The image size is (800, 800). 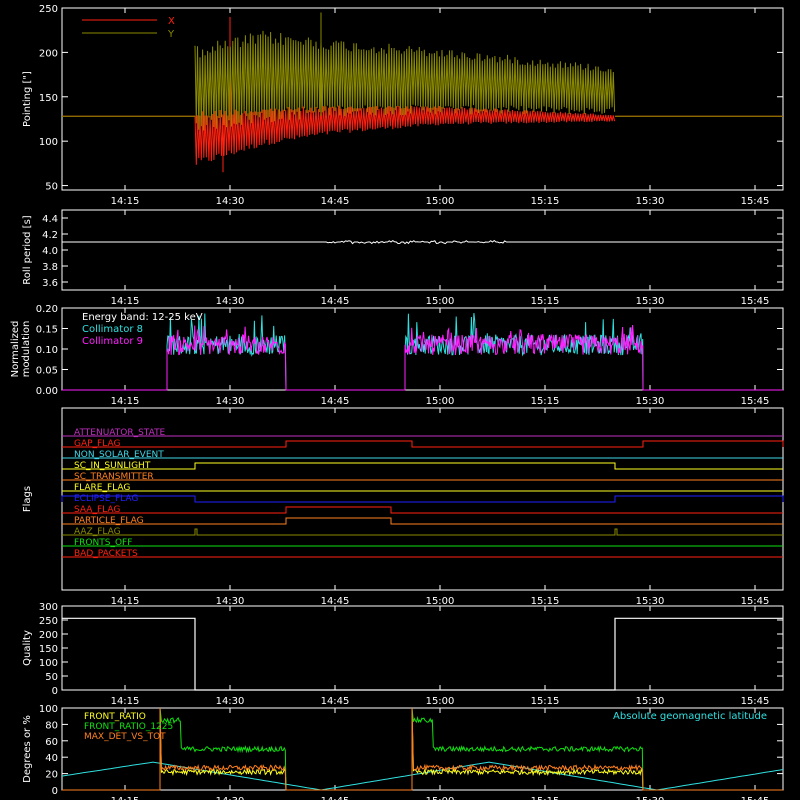 I want to click on legend-label: Y, so click(x=171, y=34).